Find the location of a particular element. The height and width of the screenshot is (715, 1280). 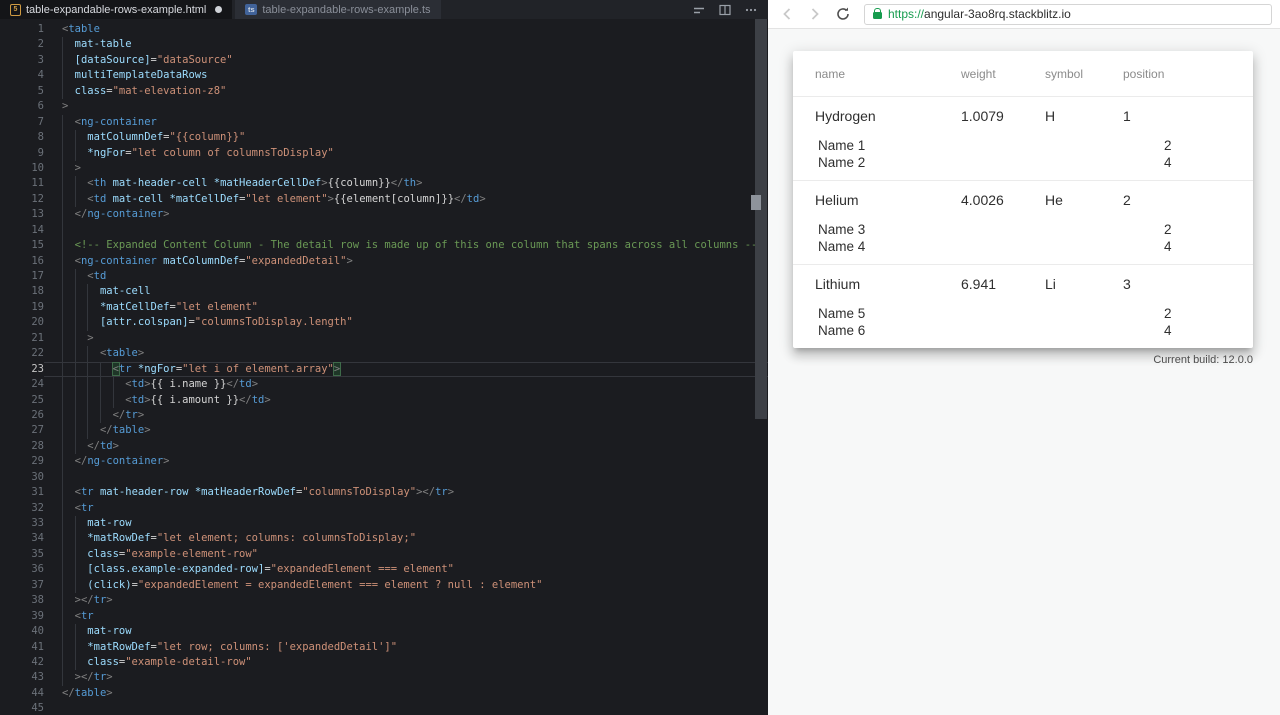

code-token: class is located at coordinates (103, 661).